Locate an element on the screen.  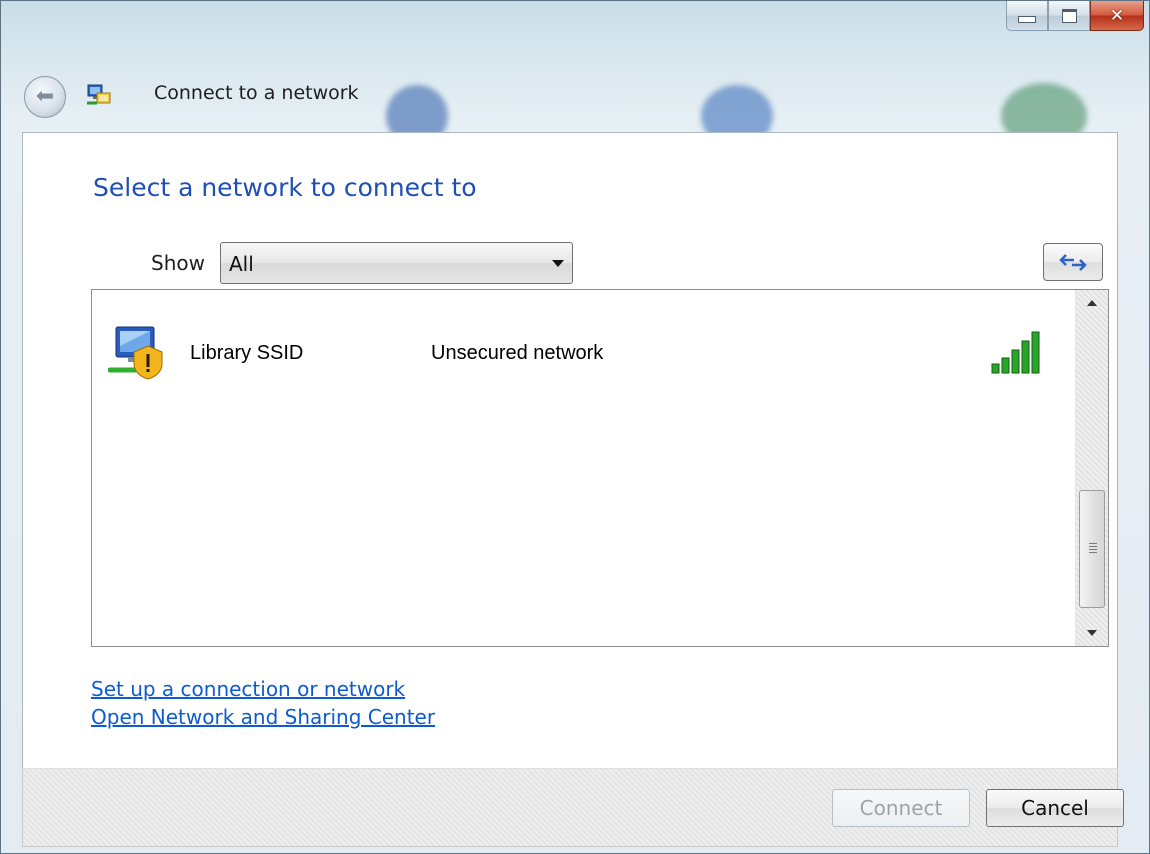
network-wizard-icon is located at coordinates (99, 94).